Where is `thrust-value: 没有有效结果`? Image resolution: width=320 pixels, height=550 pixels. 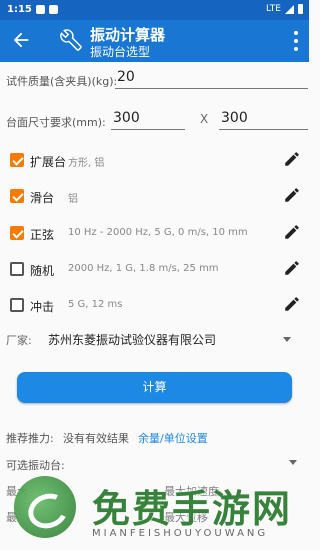
thrust-value: 没有有效结果 is located at coordinates (96, 438).